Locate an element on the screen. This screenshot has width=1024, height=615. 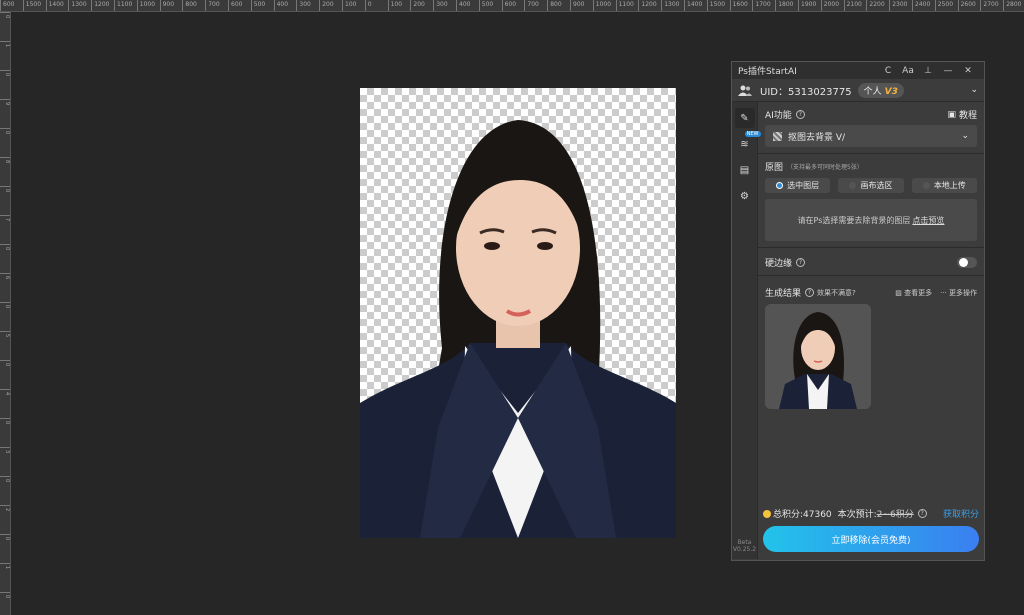
source-option-selected-layer: 选中图层 is located at coordinates (798, 185).